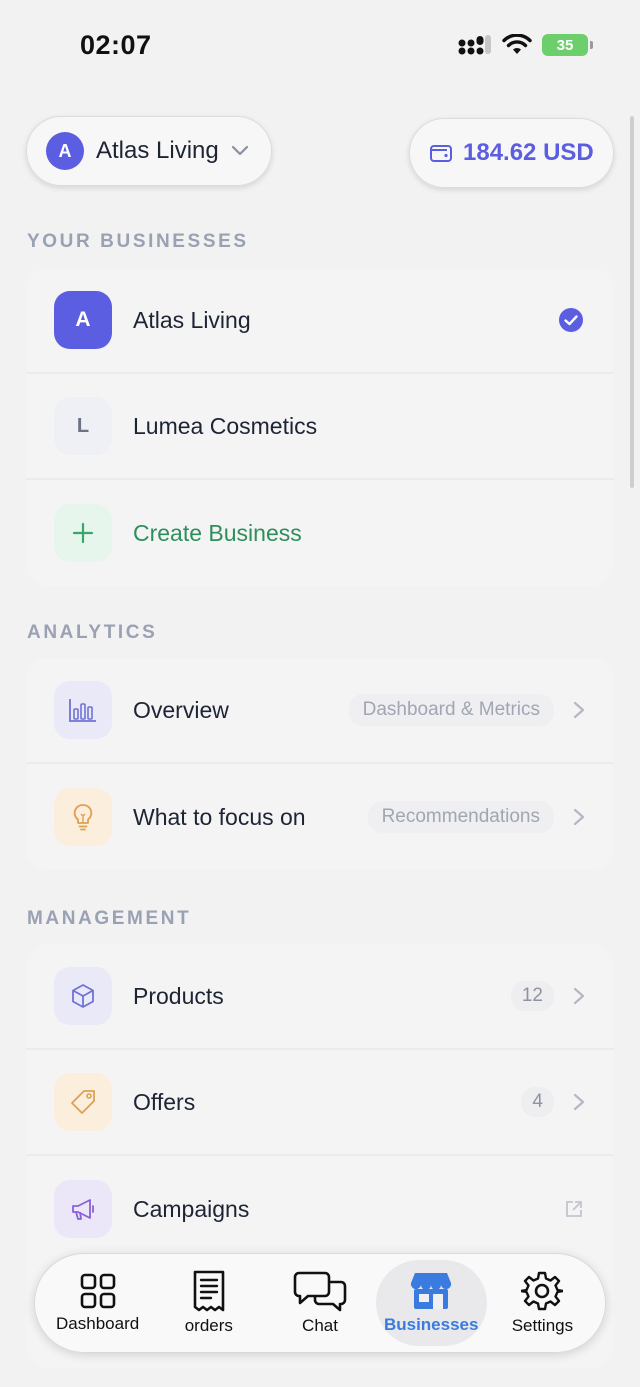  Describe the element at coordinates (83, 1209) in the screenshot. I see `megaphone-icon` at that location.